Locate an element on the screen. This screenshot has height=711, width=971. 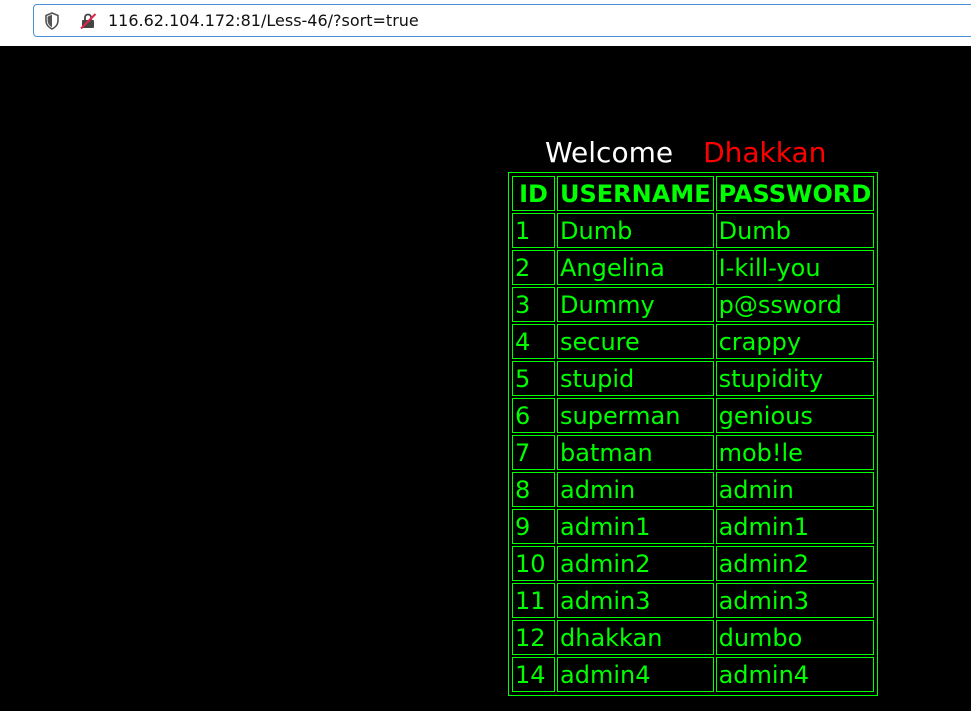
address-bar: 116.62.104.172:81/Less-46/?sort=true is located at coordinates (502, 20).